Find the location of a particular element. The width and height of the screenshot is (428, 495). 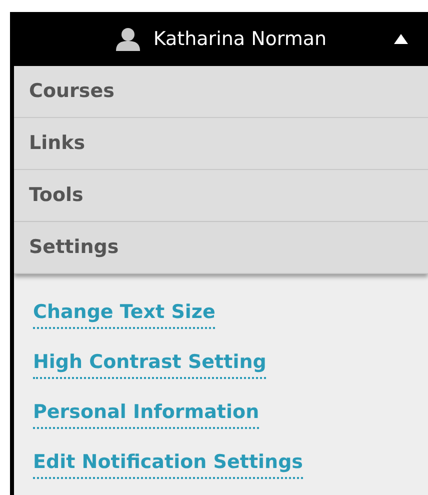

section-header: Courses is located at coordinates (221, 92).